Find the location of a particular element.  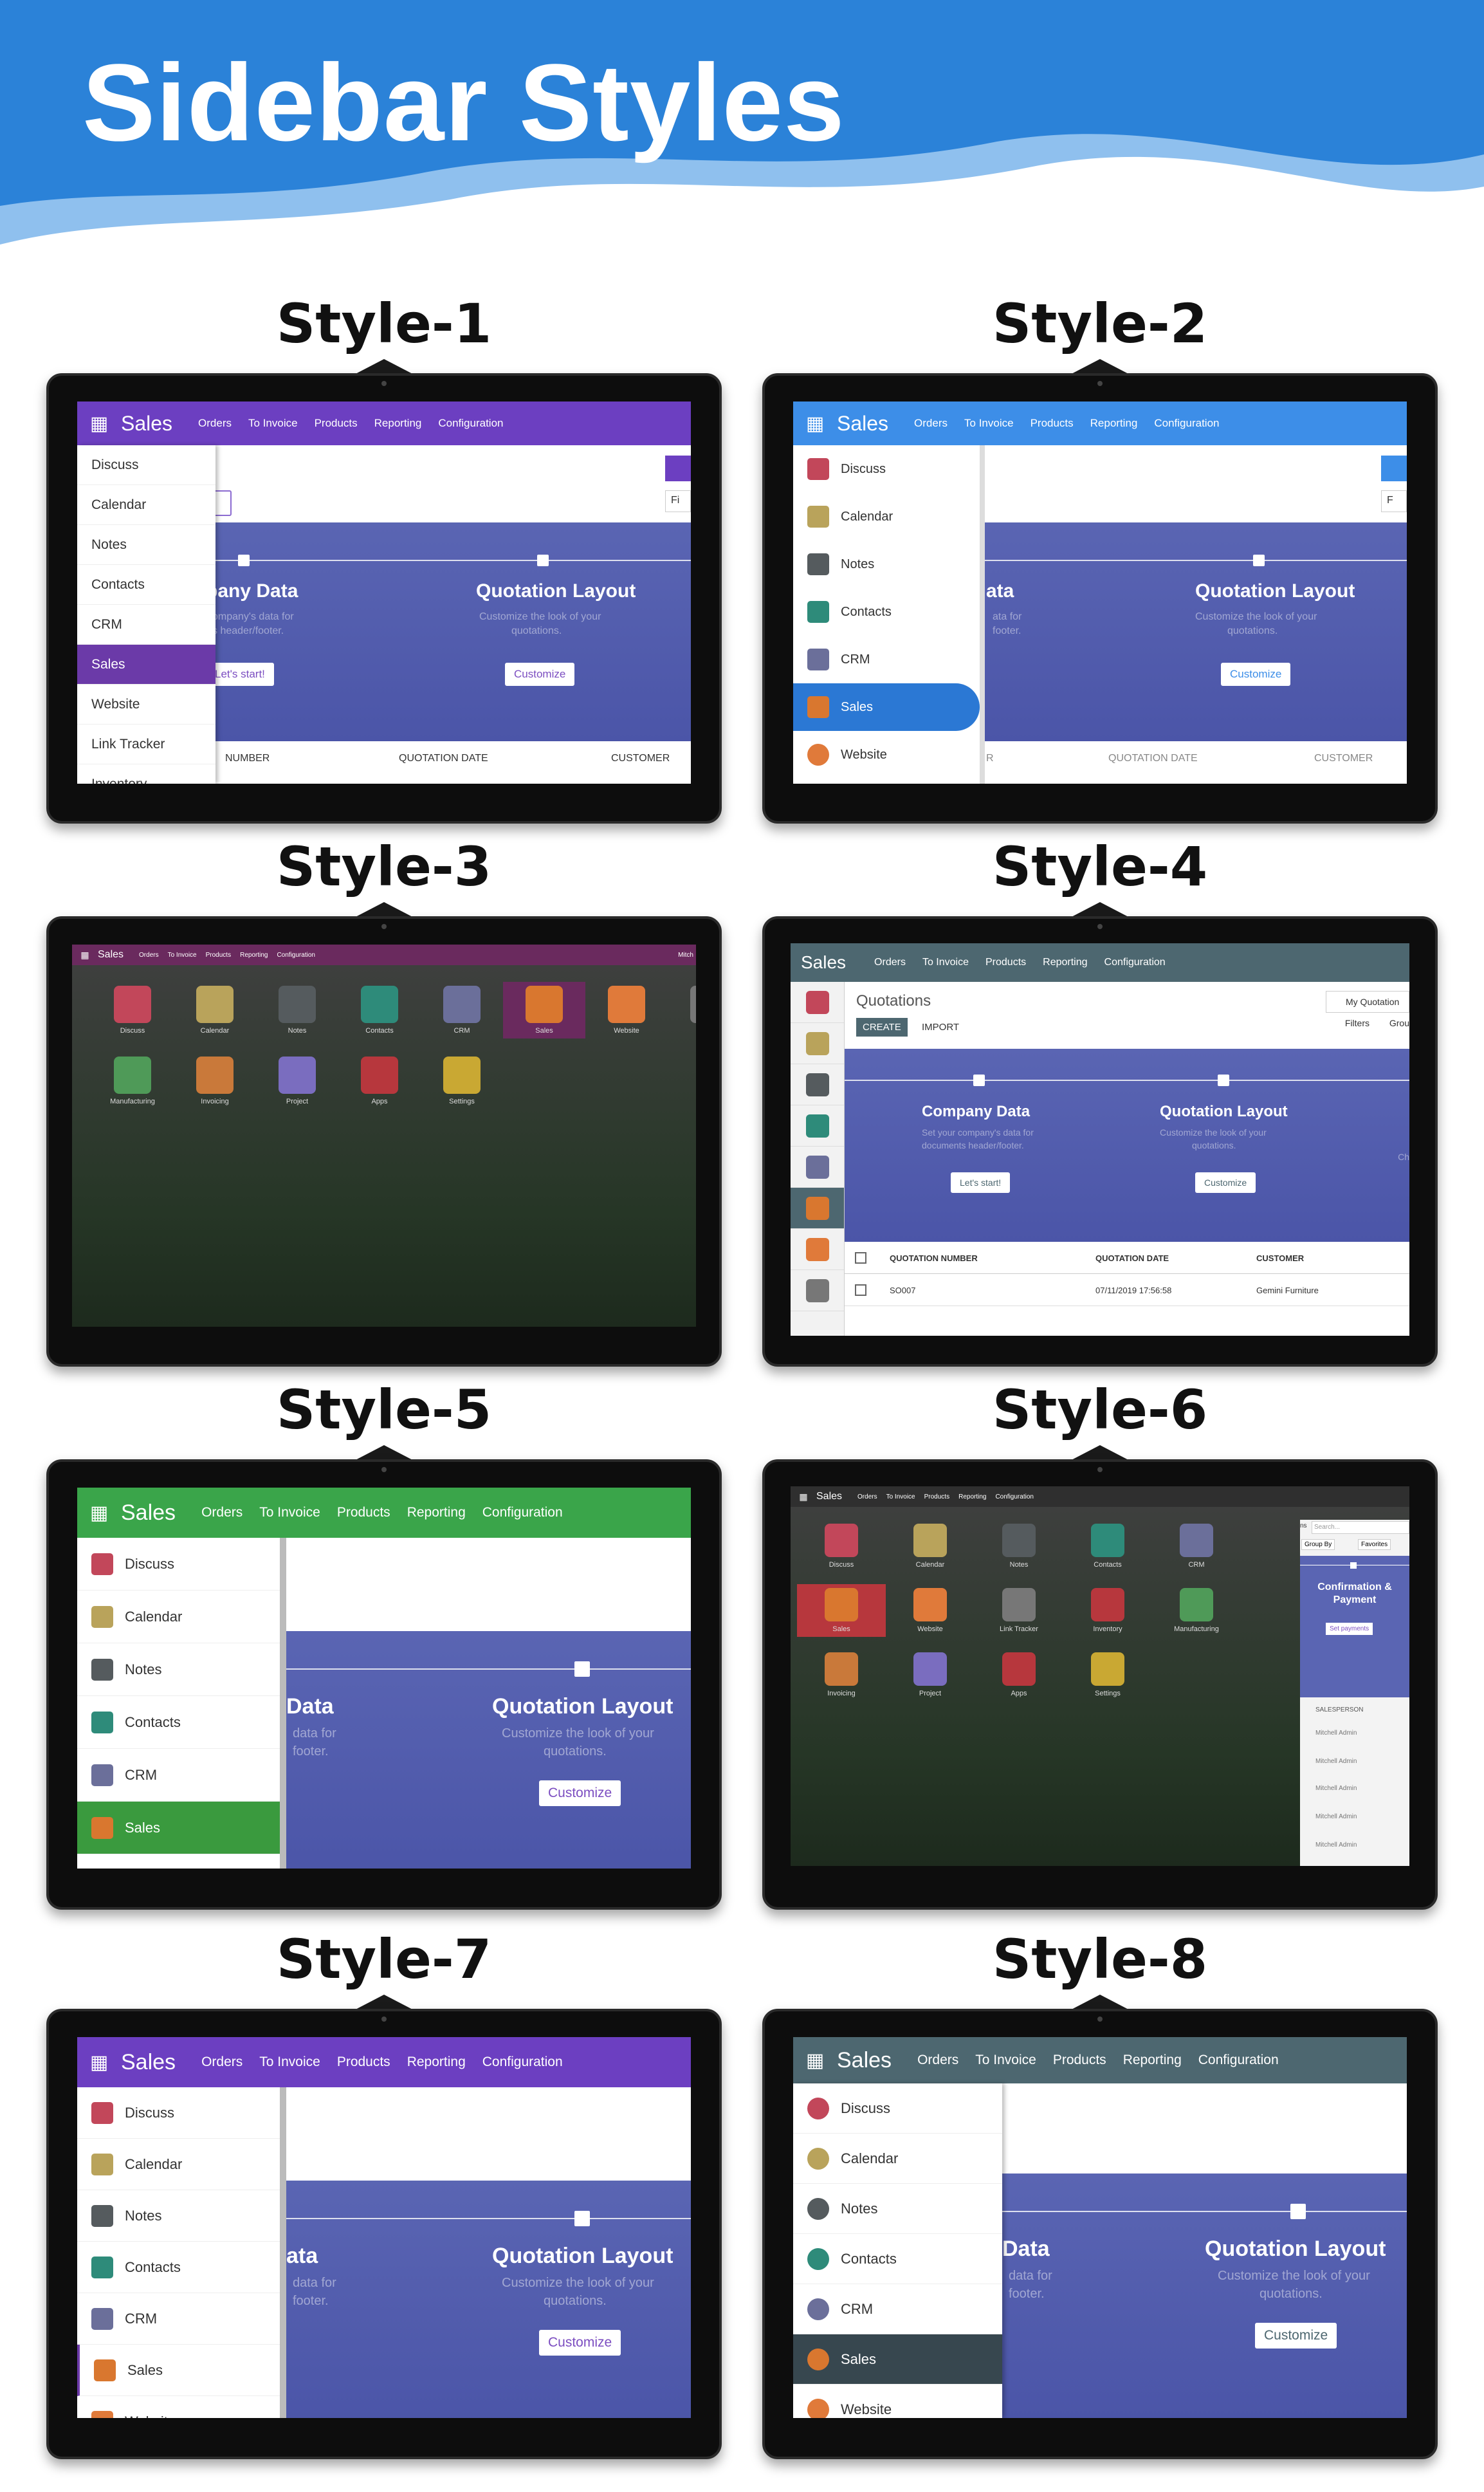

sidebar-item-crm is located at coordinates (818, 1167).